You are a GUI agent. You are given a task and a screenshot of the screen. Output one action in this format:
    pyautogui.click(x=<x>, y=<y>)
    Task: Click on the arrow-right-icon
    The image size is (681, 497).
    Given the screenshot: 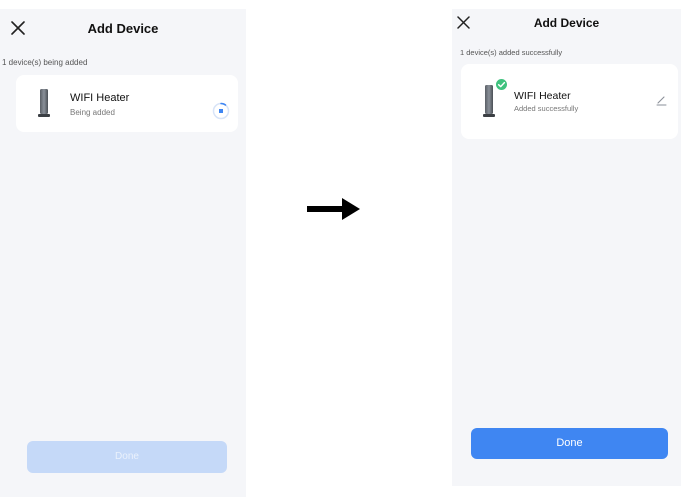 What is the action you would take?
    pyautogui.click(x=333, y=209)
    